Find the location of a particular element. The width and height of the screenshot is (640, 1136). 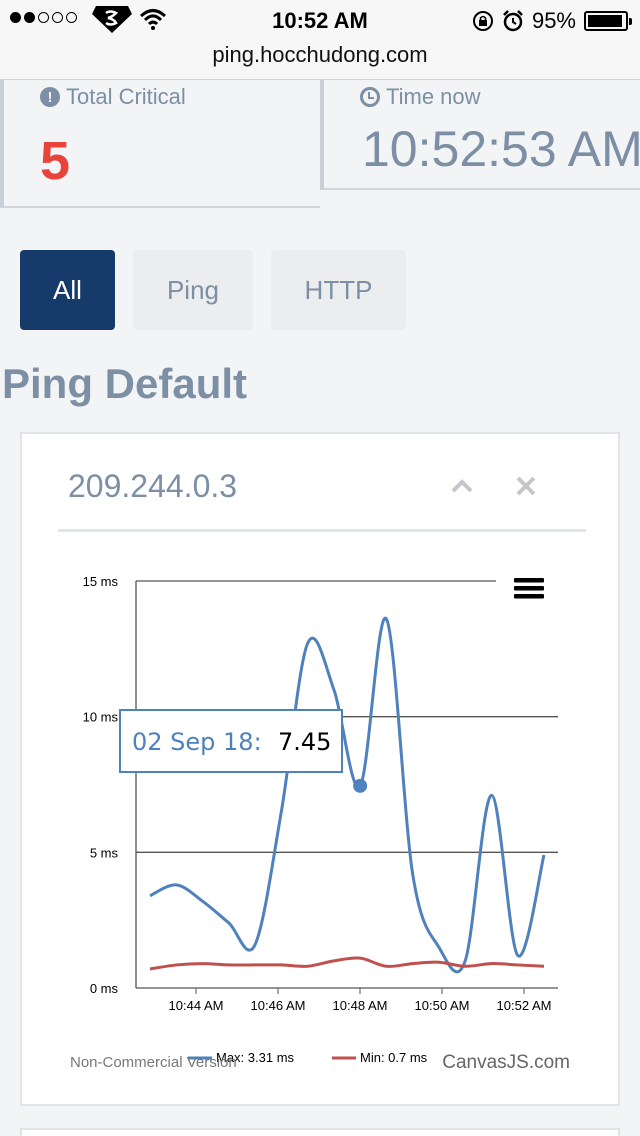

address-bar: ping.hocchudong.com is located at coordinates (320, 60).